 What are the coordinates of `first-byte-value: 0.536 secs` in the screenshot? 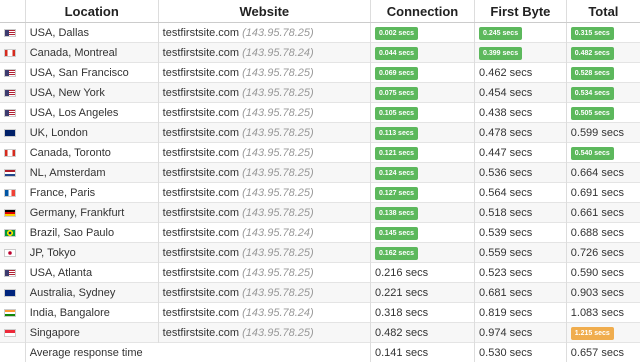 It's located at (505, 173).